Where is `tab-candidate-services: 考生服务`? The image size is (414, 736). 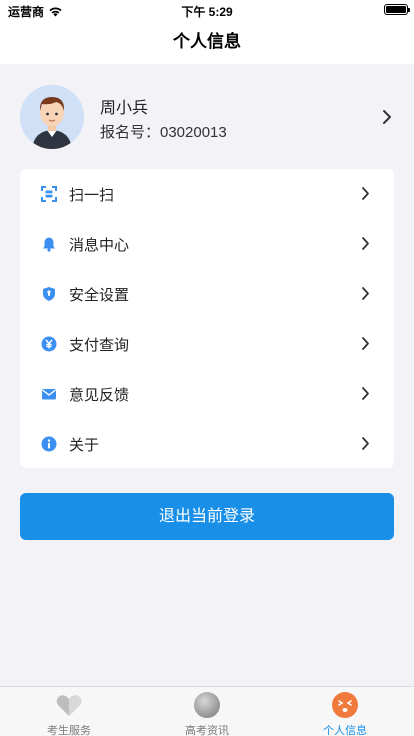 tab-candidate-services: 考生服务 is located at coordinates (69, 711).